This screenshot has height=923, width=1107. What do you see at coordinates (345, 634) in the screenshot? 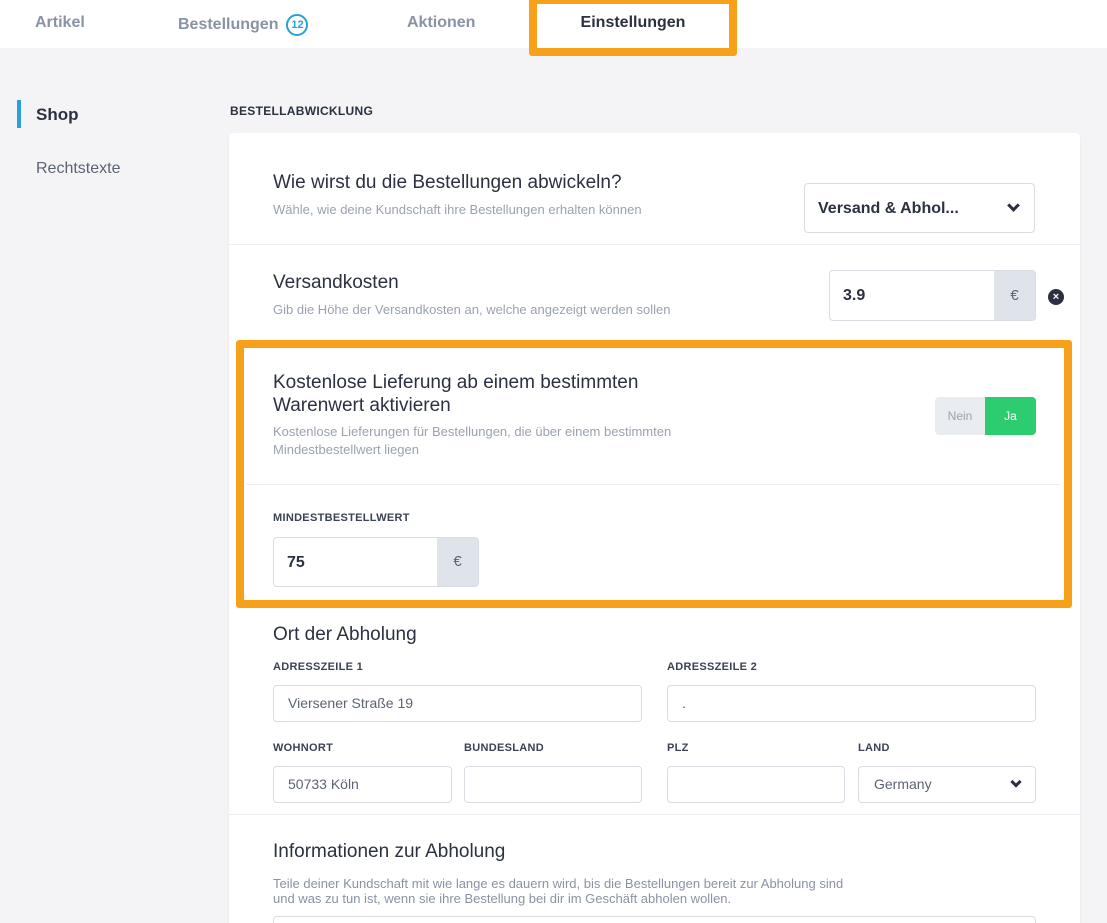
I see `pickup-title: Ort der Abholung` at bounding box center [345, 634].